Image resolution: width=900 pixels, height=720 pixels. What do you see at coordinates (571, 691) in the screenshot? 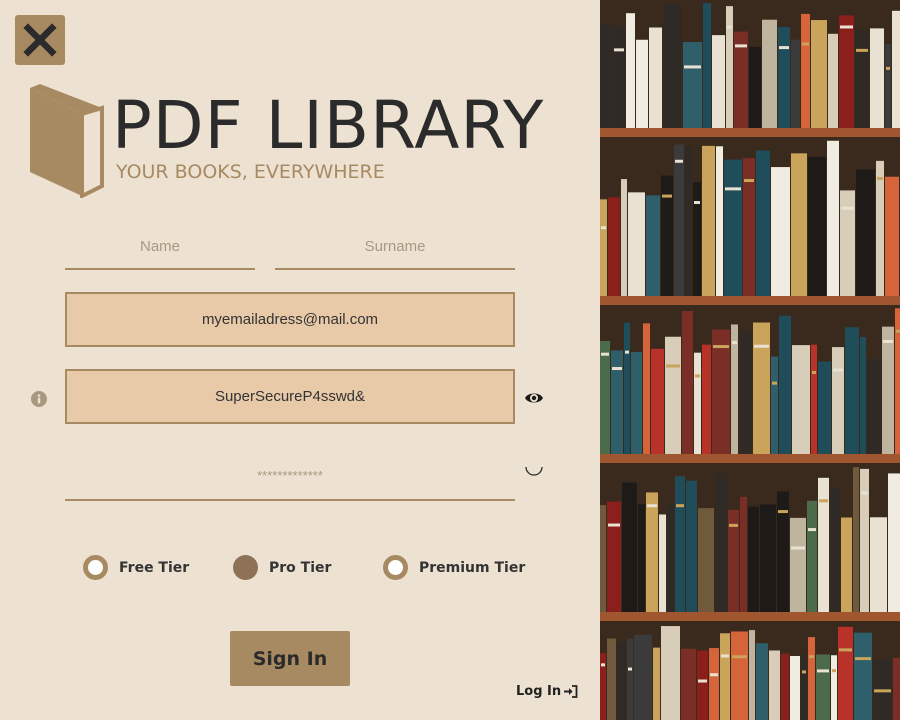
I see `login-arrow-icon` at bounding box center [571, 691].